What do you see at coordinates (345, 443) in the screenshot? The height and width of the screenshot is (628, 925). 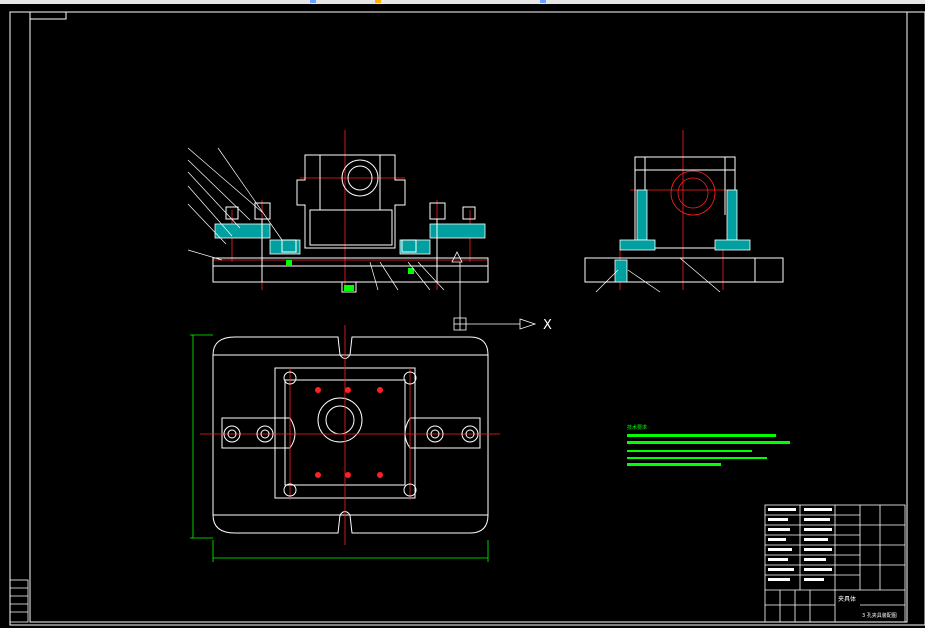 I see `top-view` at bounding box center [345, 443].